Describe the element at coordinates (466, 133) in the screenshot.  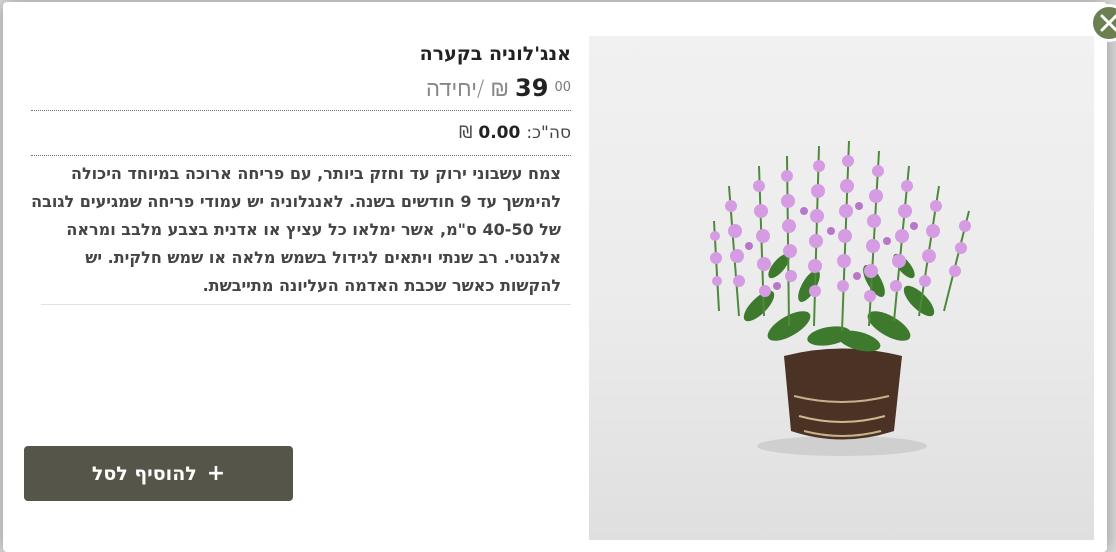
I see `total-currency: ₪` at that location.